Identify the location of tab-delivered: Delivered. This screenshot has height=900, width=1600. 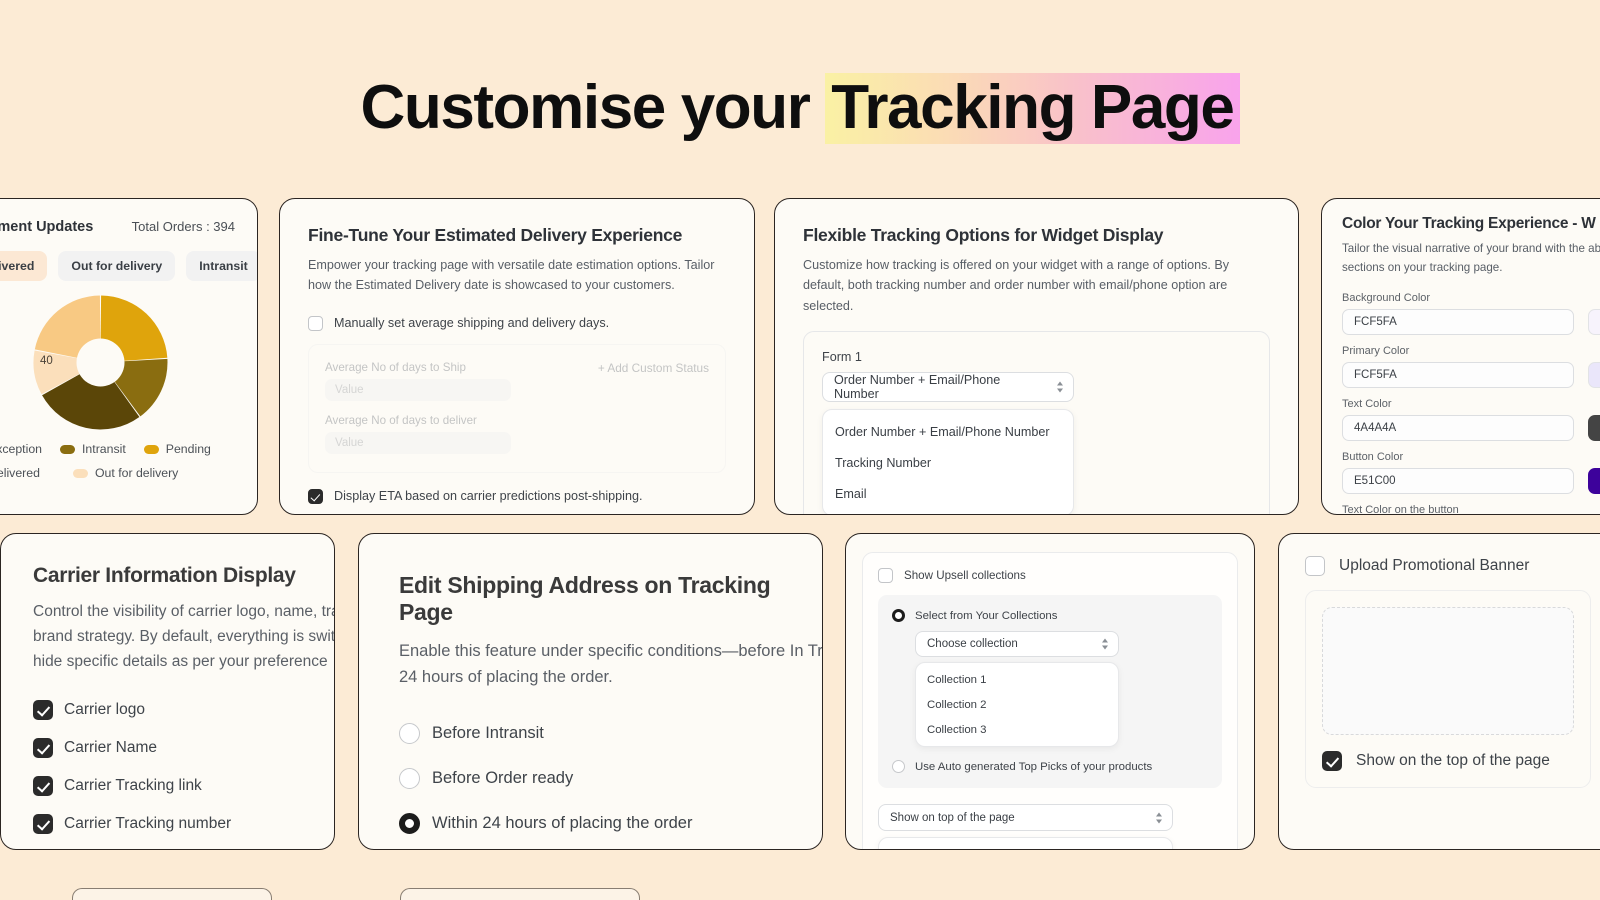
(24, 266).